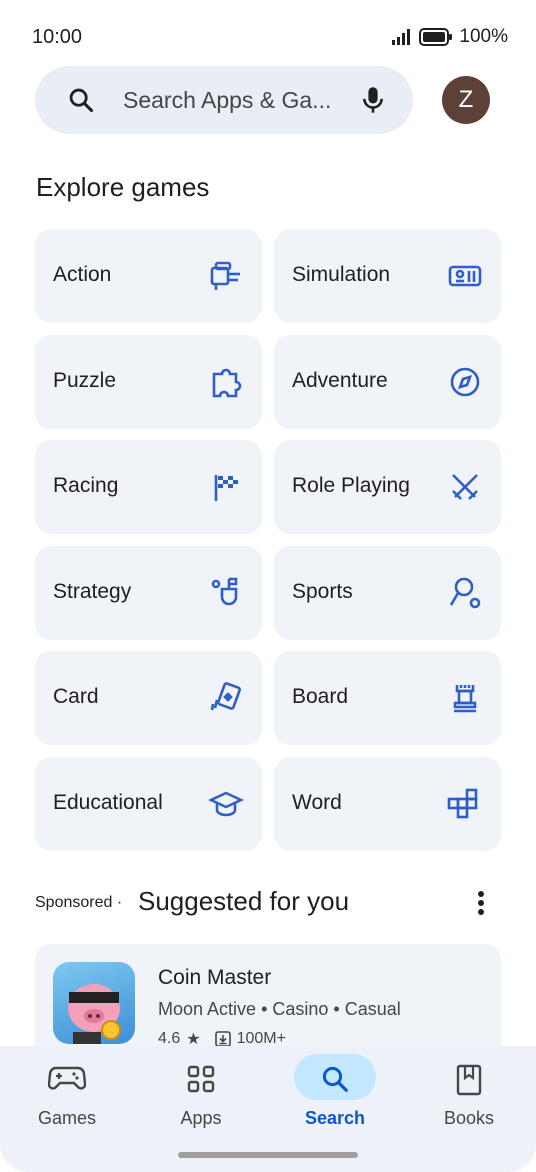  What do you see at coordinates (373, 100) in the screenshot?
I see `microphone-icon` at bounding box center [373, 100].